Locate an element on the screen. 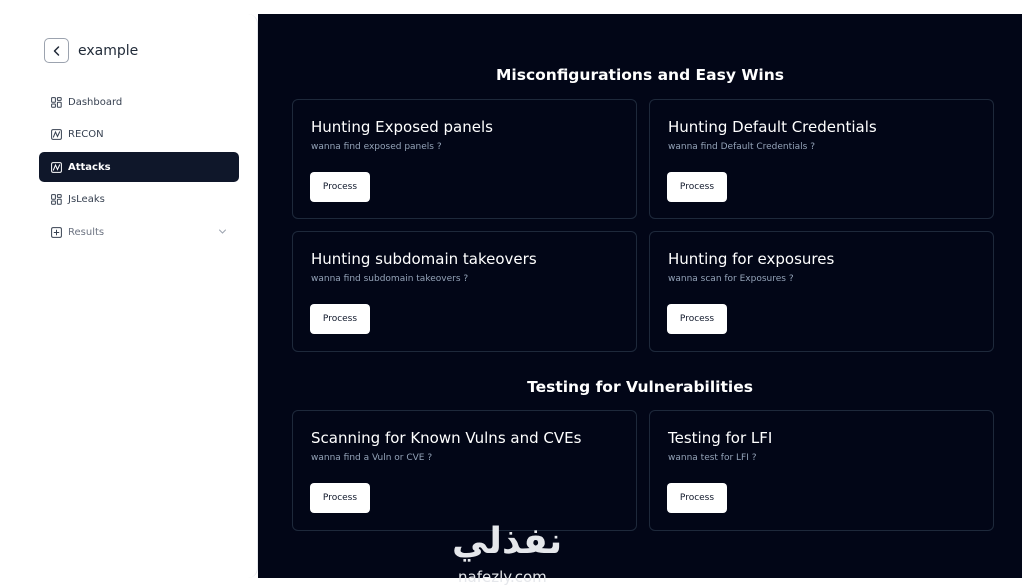 This screenshot has height=588, width=1030. sidebar-item-label: JsLeaks is located at coordinates (86, 199).